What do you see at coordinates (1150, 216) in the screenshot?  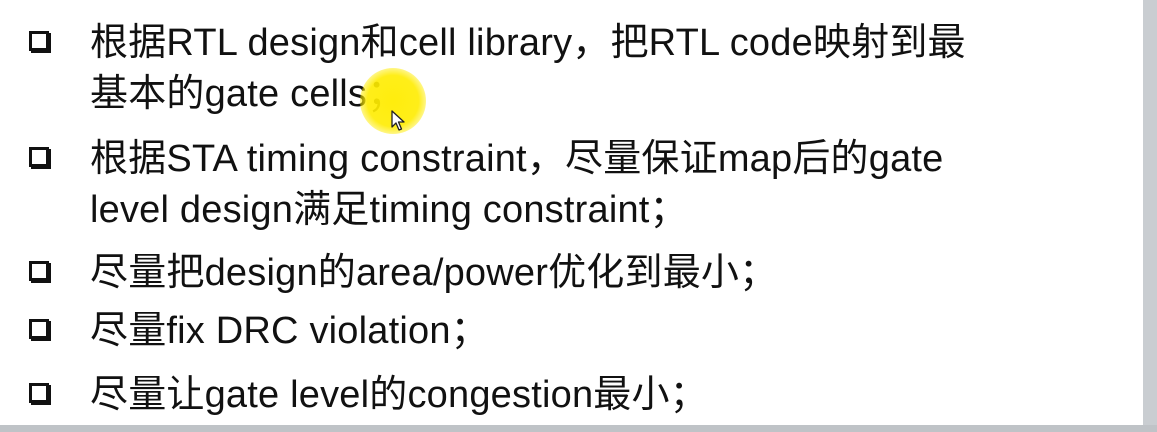 I see `window-right-edge` at bounding box center [1150, 216].